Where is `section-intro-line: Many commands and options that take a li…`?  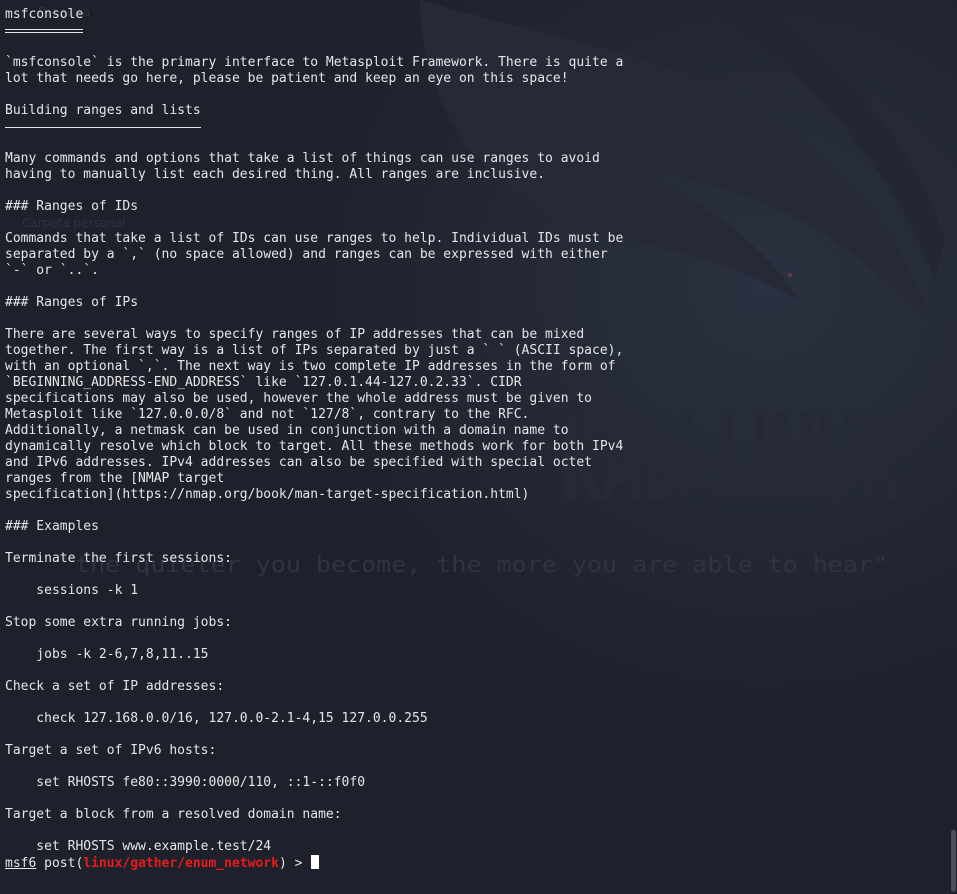 section-intro-line: Many commands and options that take a li… is located at coordinates (302, 158).